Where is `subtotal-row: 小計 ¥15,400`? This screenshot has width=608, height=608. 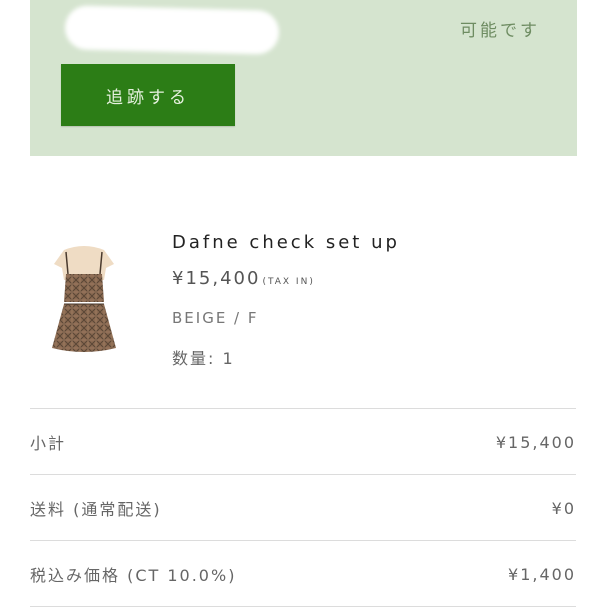 subtotal-row: 小計 ¥15,400 is located at coordinates (303, 441).